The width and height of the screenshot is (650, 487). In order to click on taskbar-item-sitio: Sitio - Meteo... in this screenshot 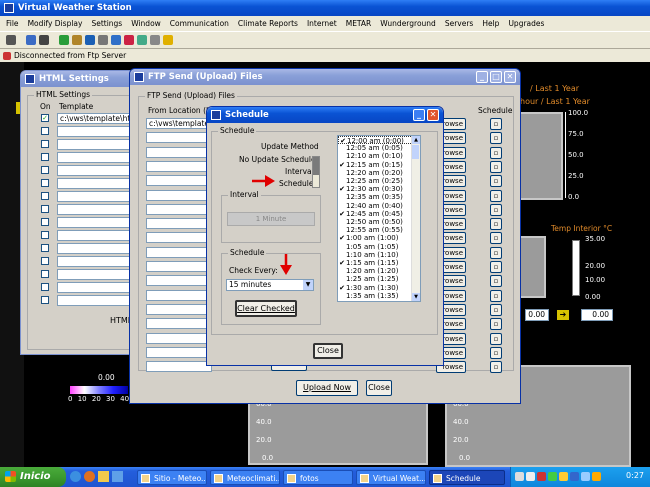, I will do `click(172, 477)`.